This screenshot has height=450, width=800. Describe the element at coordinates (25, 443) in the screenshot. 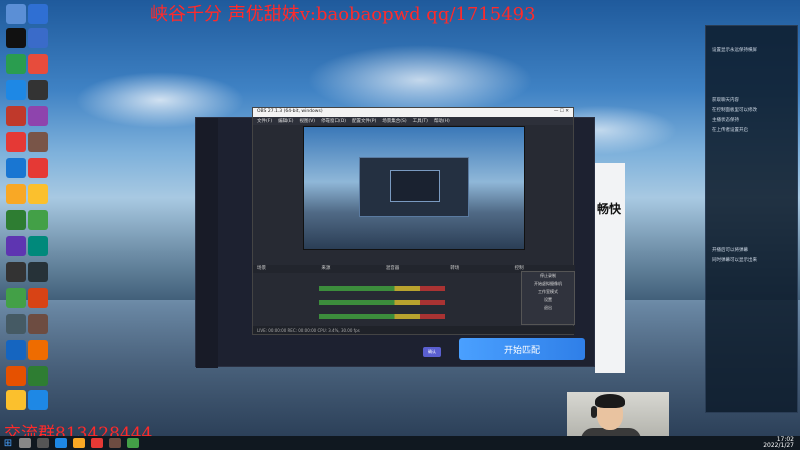

I see `search-icon` at that location.